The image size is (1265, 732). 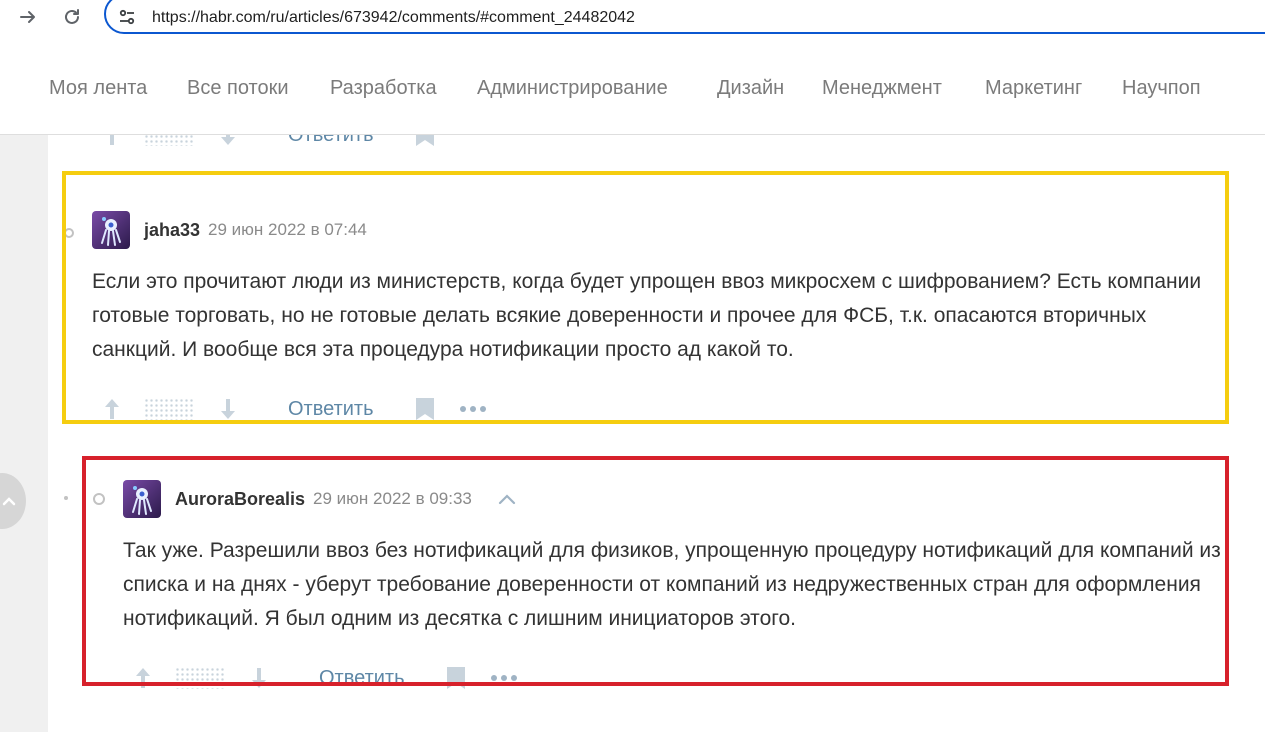 What do you see at coordinates (127, 19) in the screenshot?
I see `site-settings-icon` at bounding box center [127, 19].